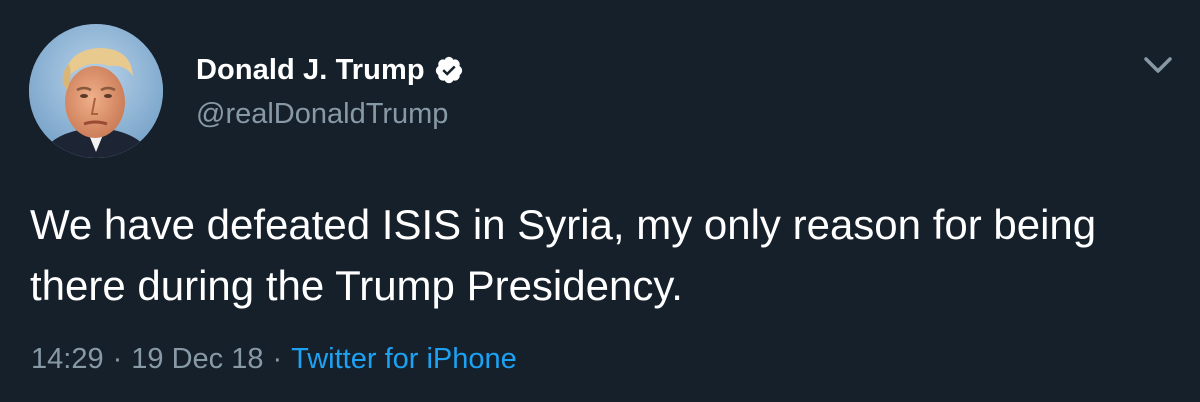 Image resolution: width=1200 pixels, height=402 pixels. What do you see at coordinates (449, 70) in the screenshot?
I see `verified-badge-icon` at bounding box center [449, 70].